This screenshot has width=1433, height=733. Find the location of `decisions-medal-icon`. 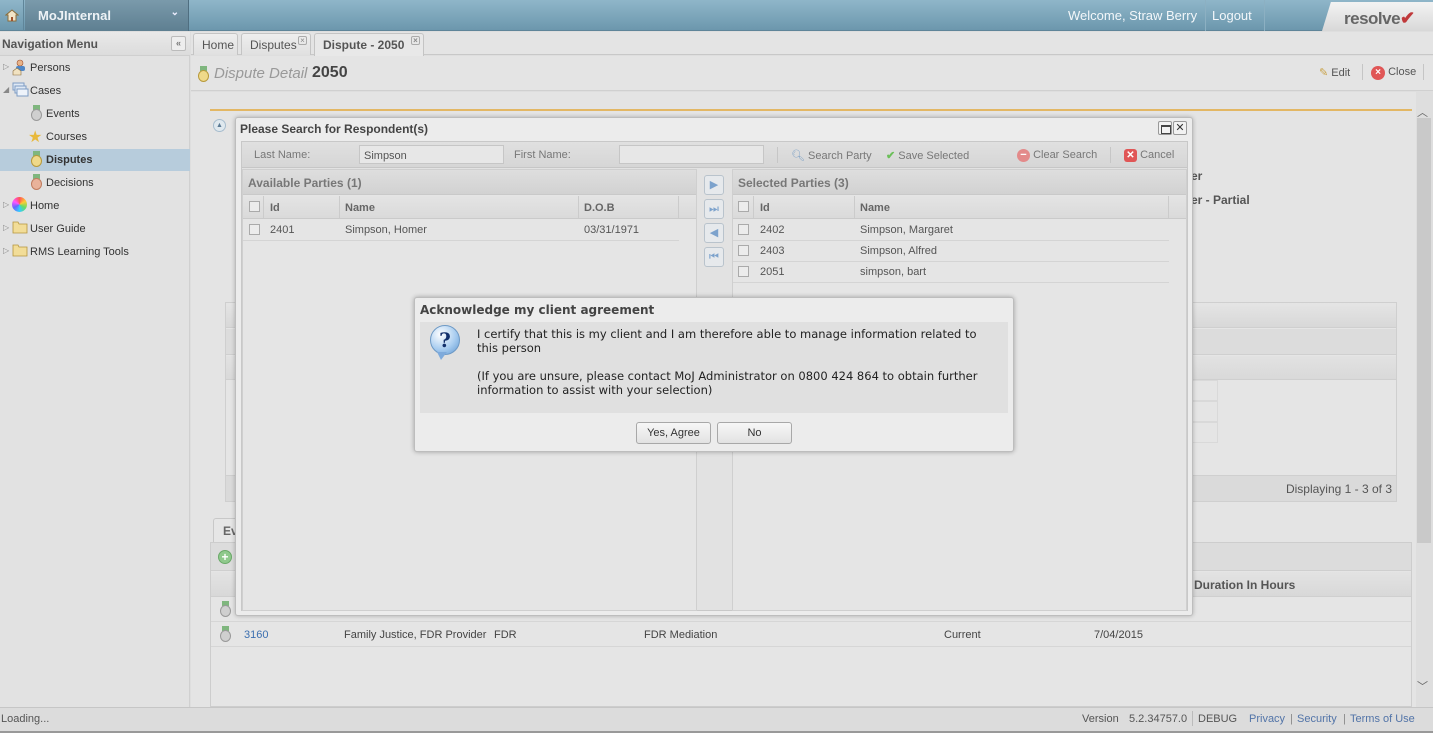

decisions-medal-icon is located at coordinates (36, 182).